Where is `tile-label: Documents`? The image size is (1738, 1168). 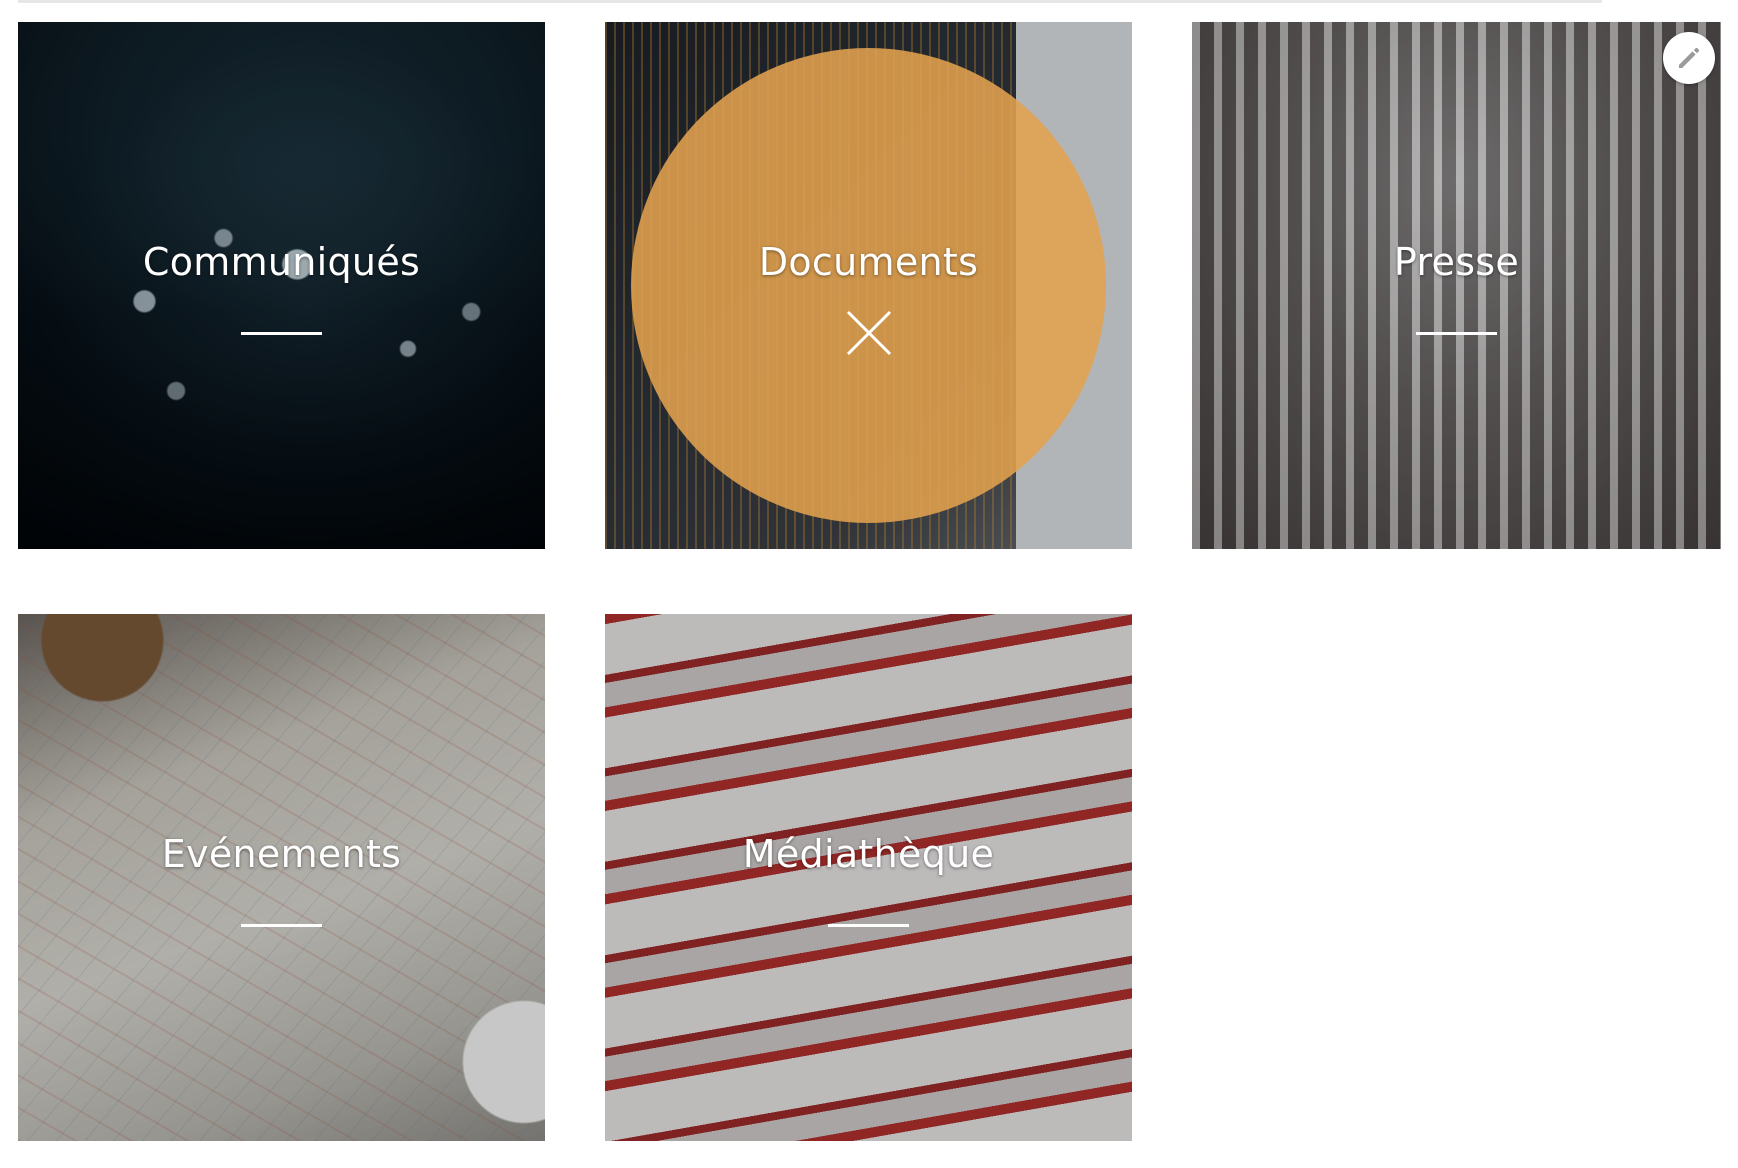 tile-label: Documents is located at coordinates (868, 262).